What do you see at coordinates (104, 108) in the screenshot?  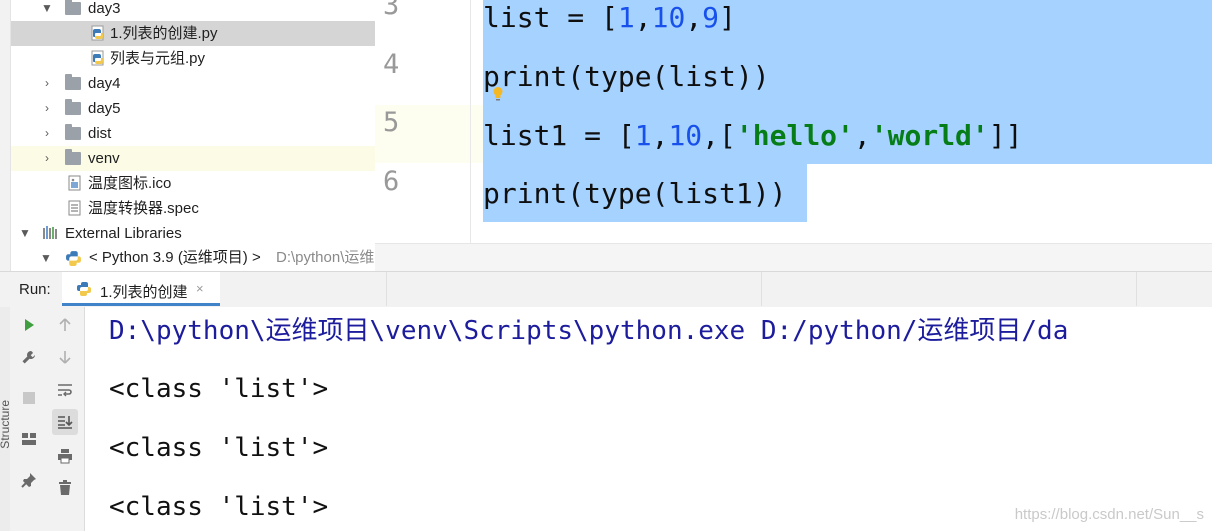 I see `tree-item-label: day5` at bounding box center [104, 108].